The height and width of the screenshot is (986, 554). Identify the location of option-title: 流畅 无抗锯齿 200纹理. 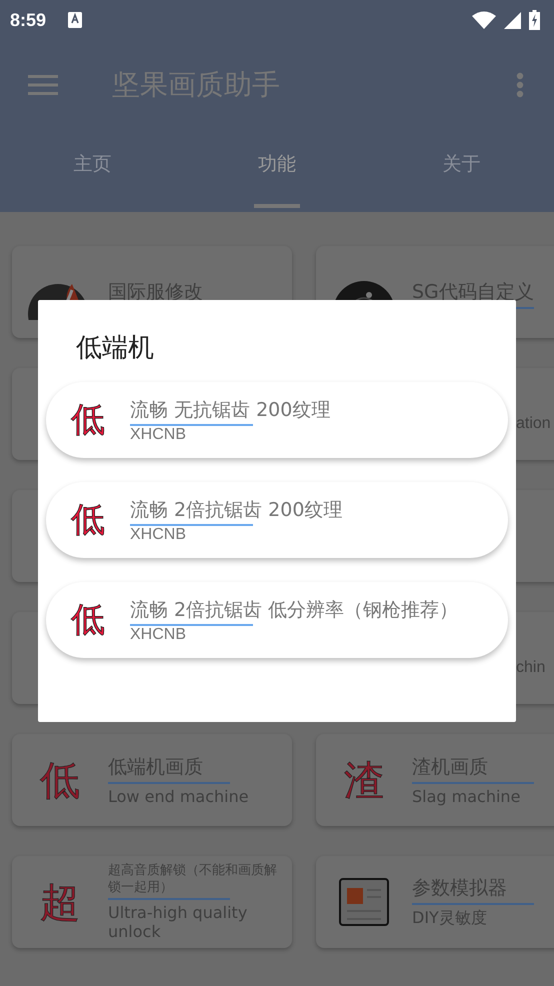
(230, 410).